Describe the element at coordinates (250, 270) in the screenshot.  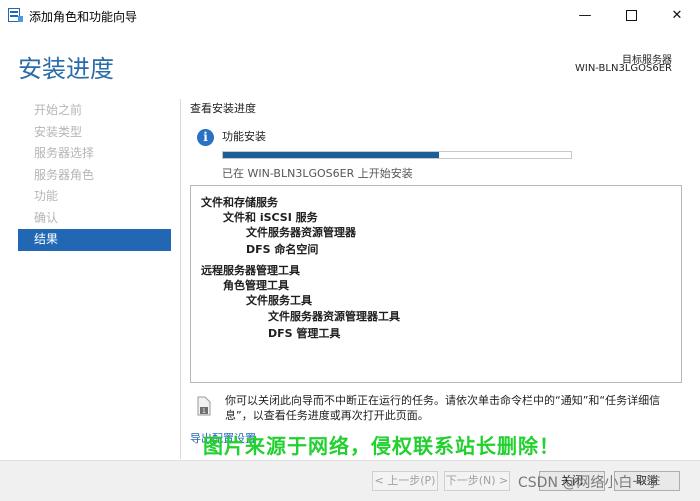
I see `list-item: 远程服务器管理工具` at that location.